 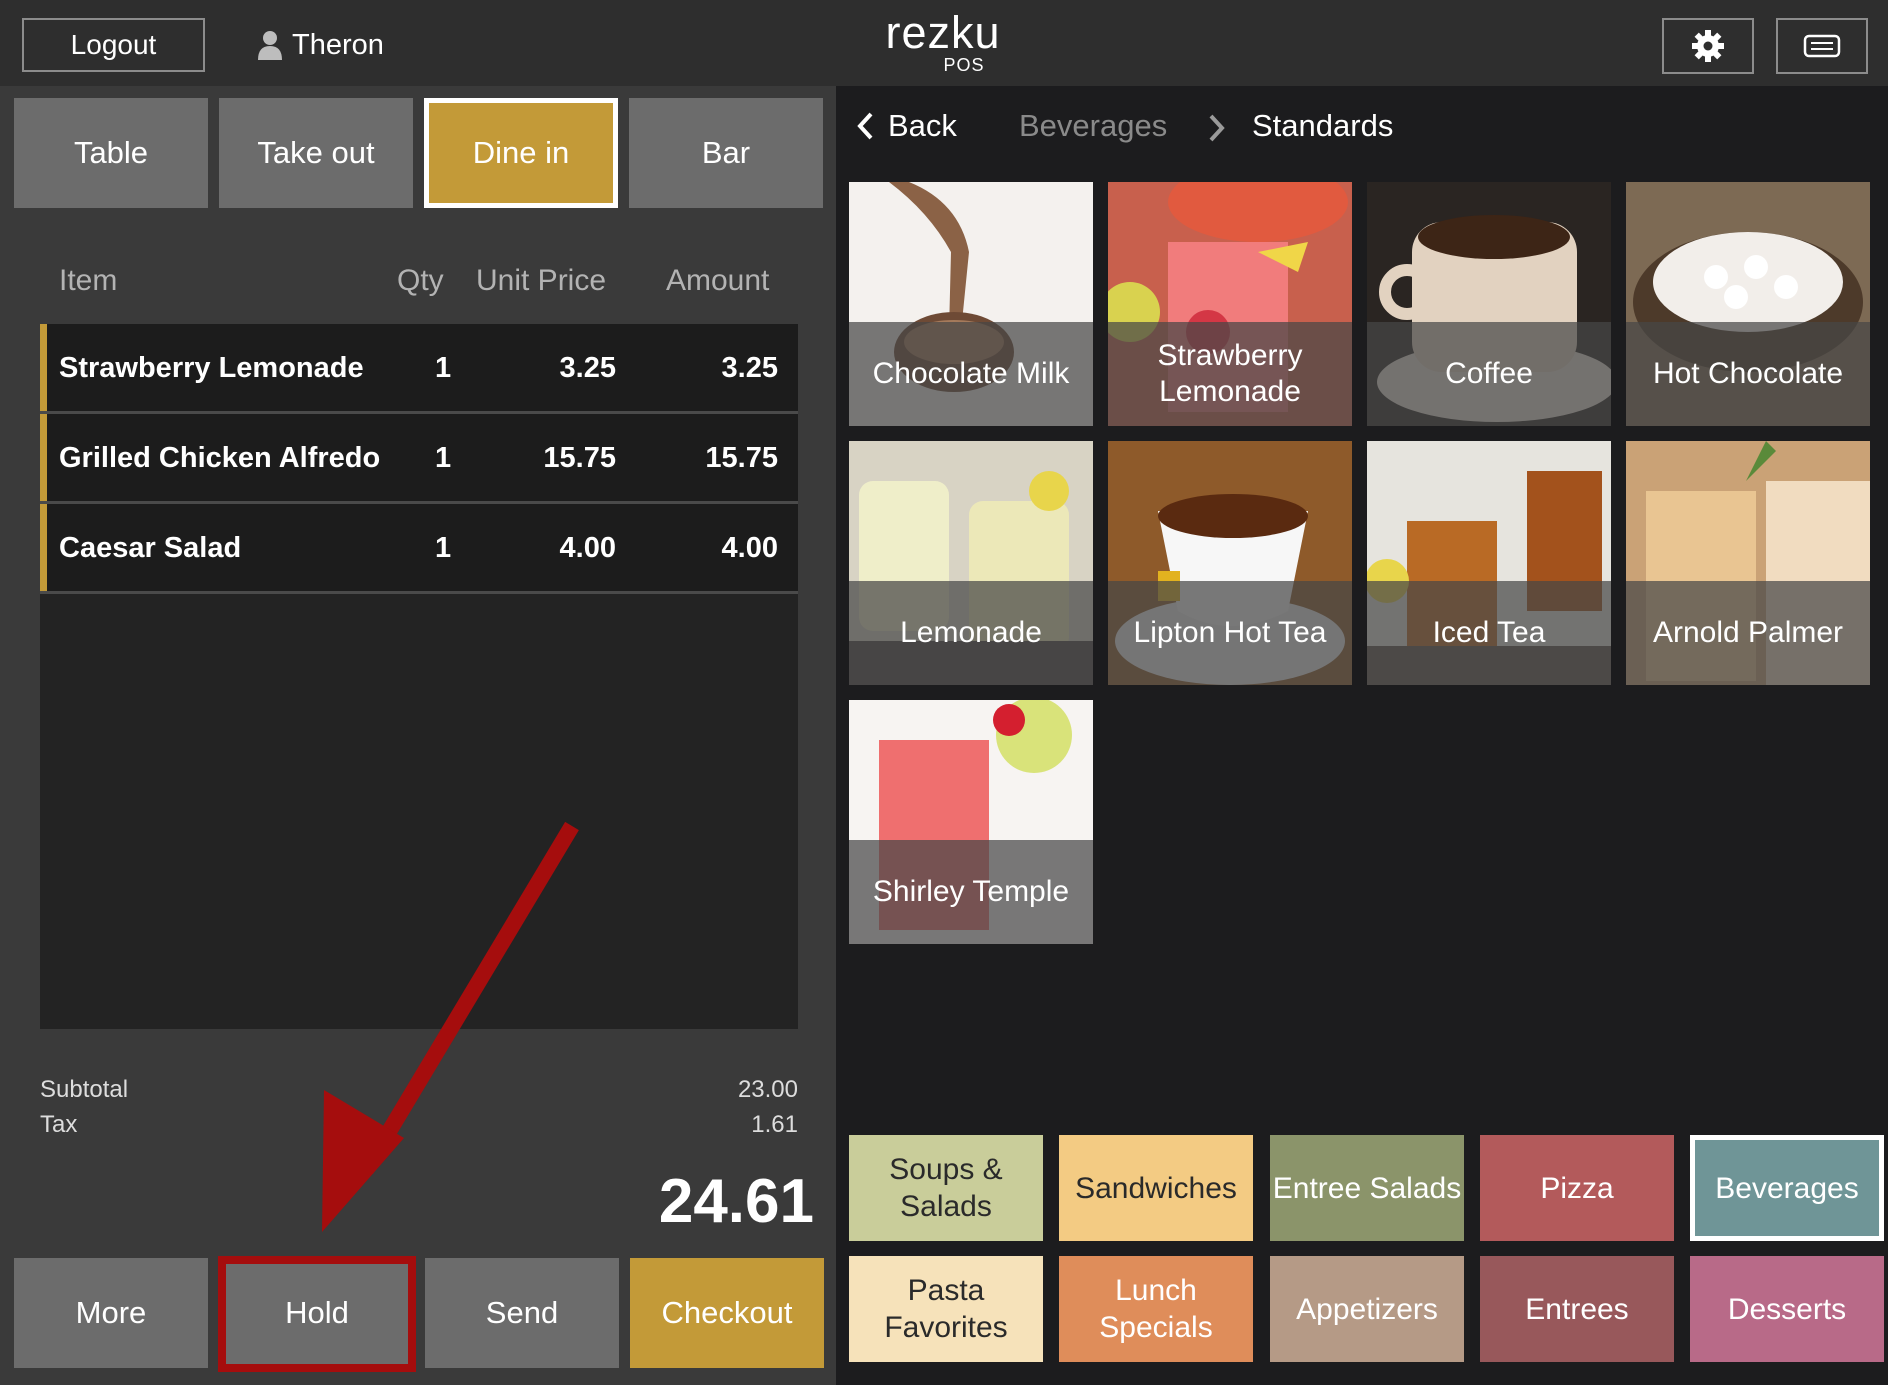 I want to click on subtotal-value: 23.00, so click(x=767, y=1089).